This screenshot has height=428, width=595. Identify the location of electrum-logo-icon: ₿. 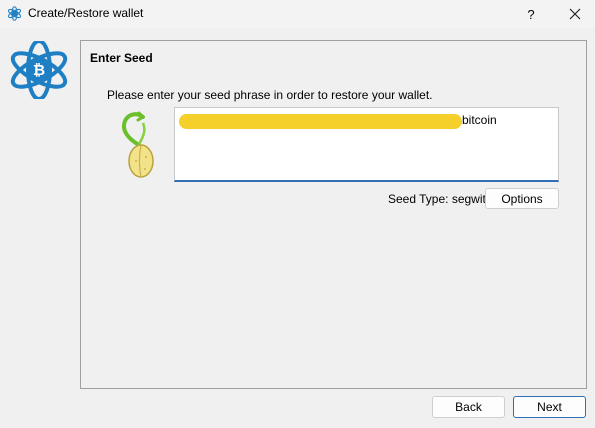
(39, 70).